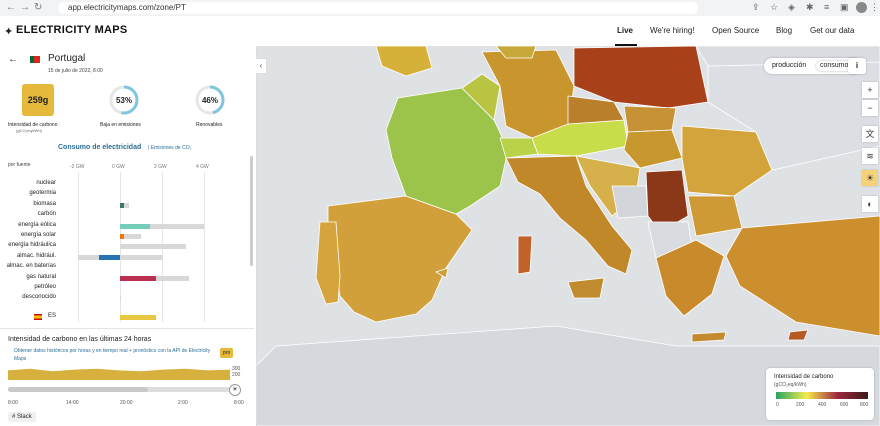  Describe the element at coordinates (236, 375) in the screenshot. I see `history-y-tick: 200` at that location.